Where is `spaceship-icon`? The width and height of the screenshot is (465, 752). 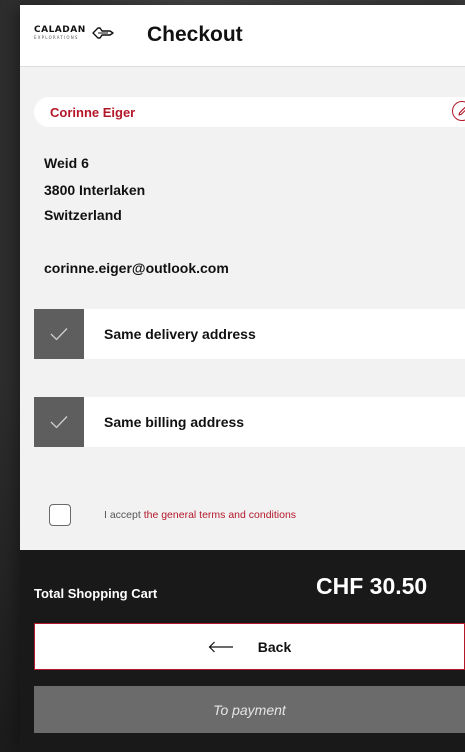 spaceship-icon is located at coordinates (103, 33).